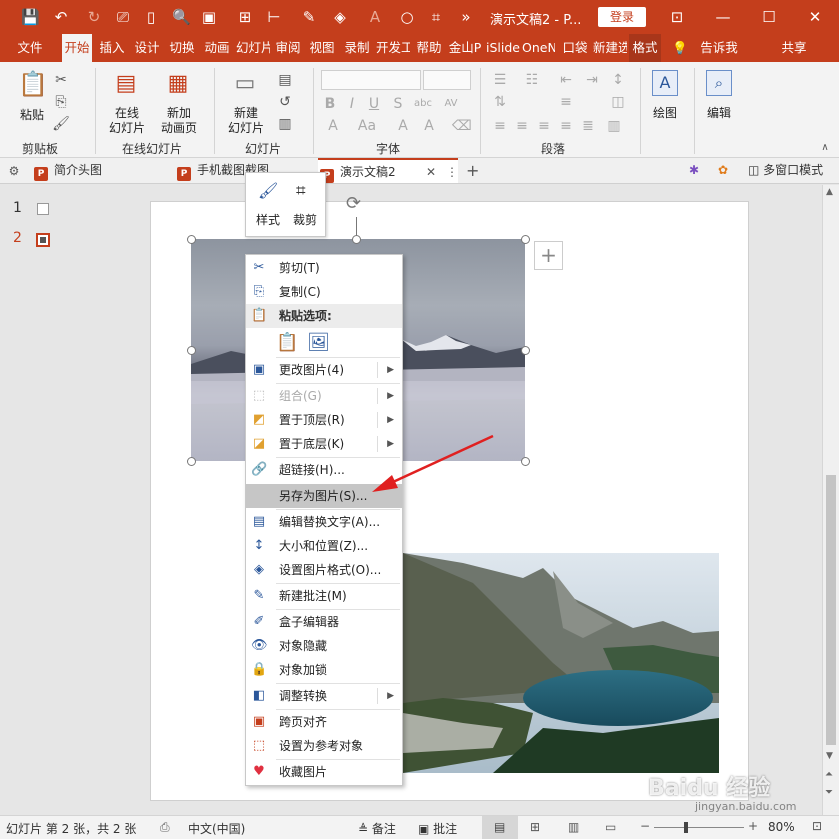  What do you see at coordinates (610, 827) in the screenshot?
I see `slideshow-icon: ▭` at bounding box center [610, 827].